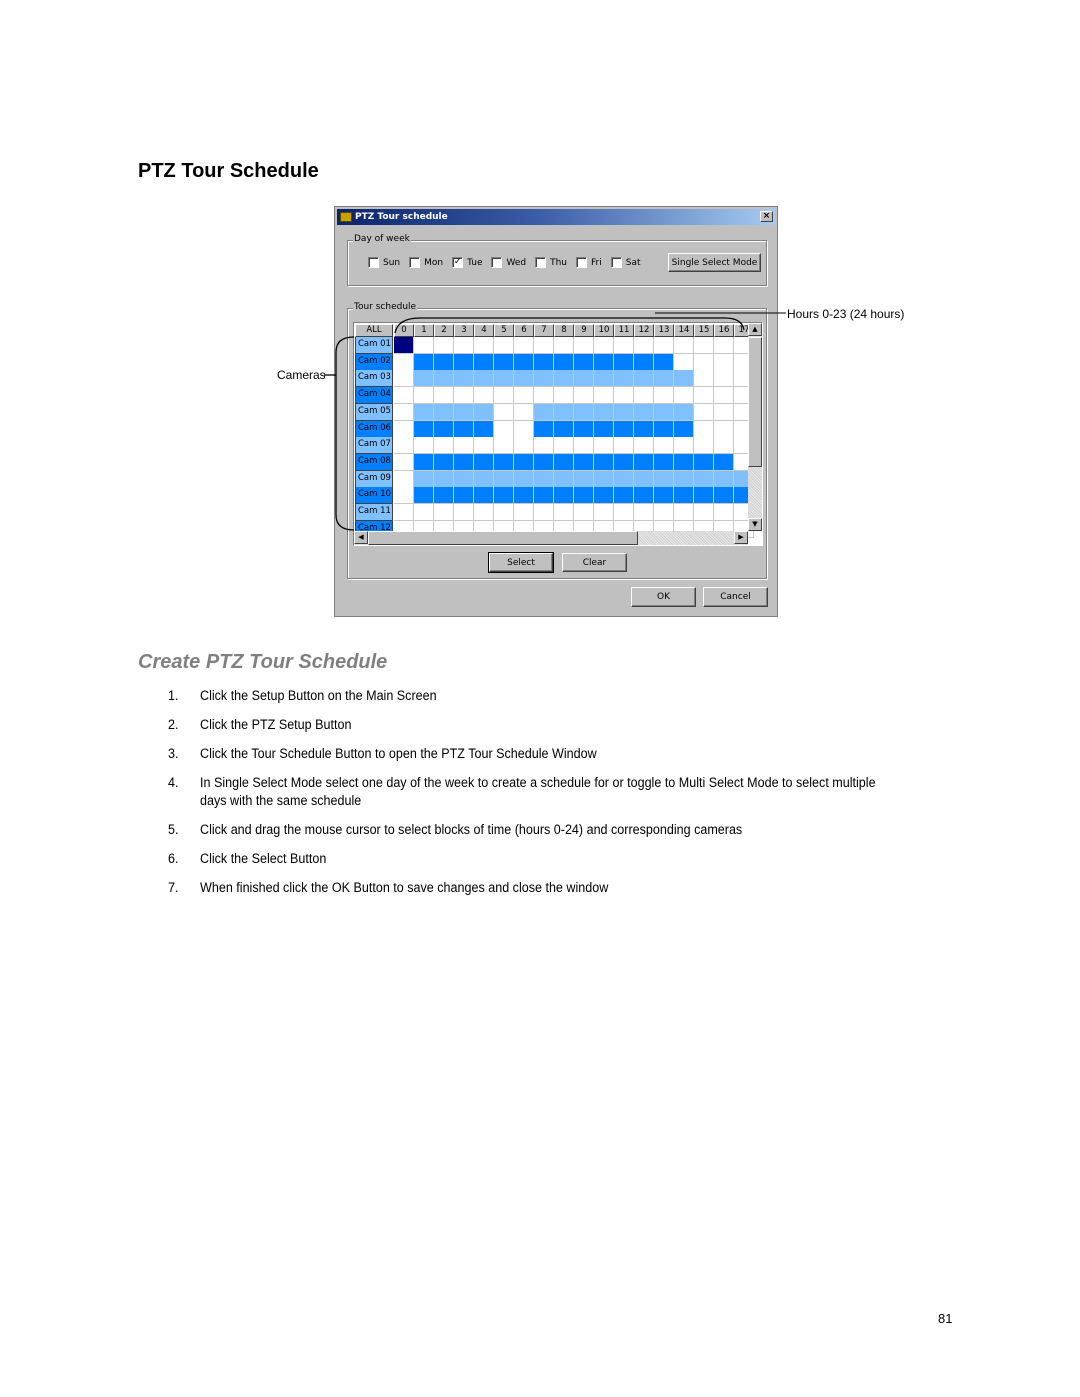 The width and height of the screenshot is (1080, 1397). I want to click on hour-header-8: 8, so click(564, 330).